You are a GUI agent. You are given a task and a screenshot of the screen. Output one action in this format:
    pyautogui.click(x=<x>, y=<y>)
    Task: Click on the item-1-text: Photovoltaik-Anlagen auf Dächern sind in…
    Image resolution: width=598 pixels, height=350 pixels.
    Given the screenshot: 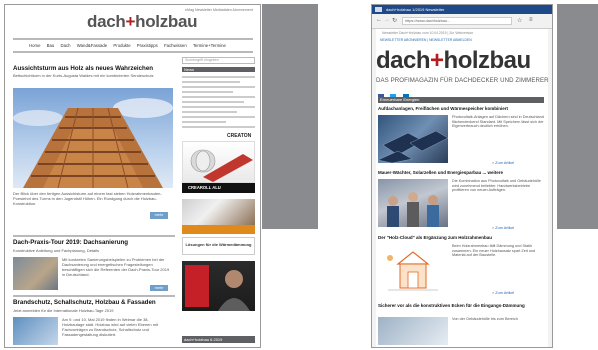 What is the action you would take?
    pyautogui.click(x=498, y=122)
    